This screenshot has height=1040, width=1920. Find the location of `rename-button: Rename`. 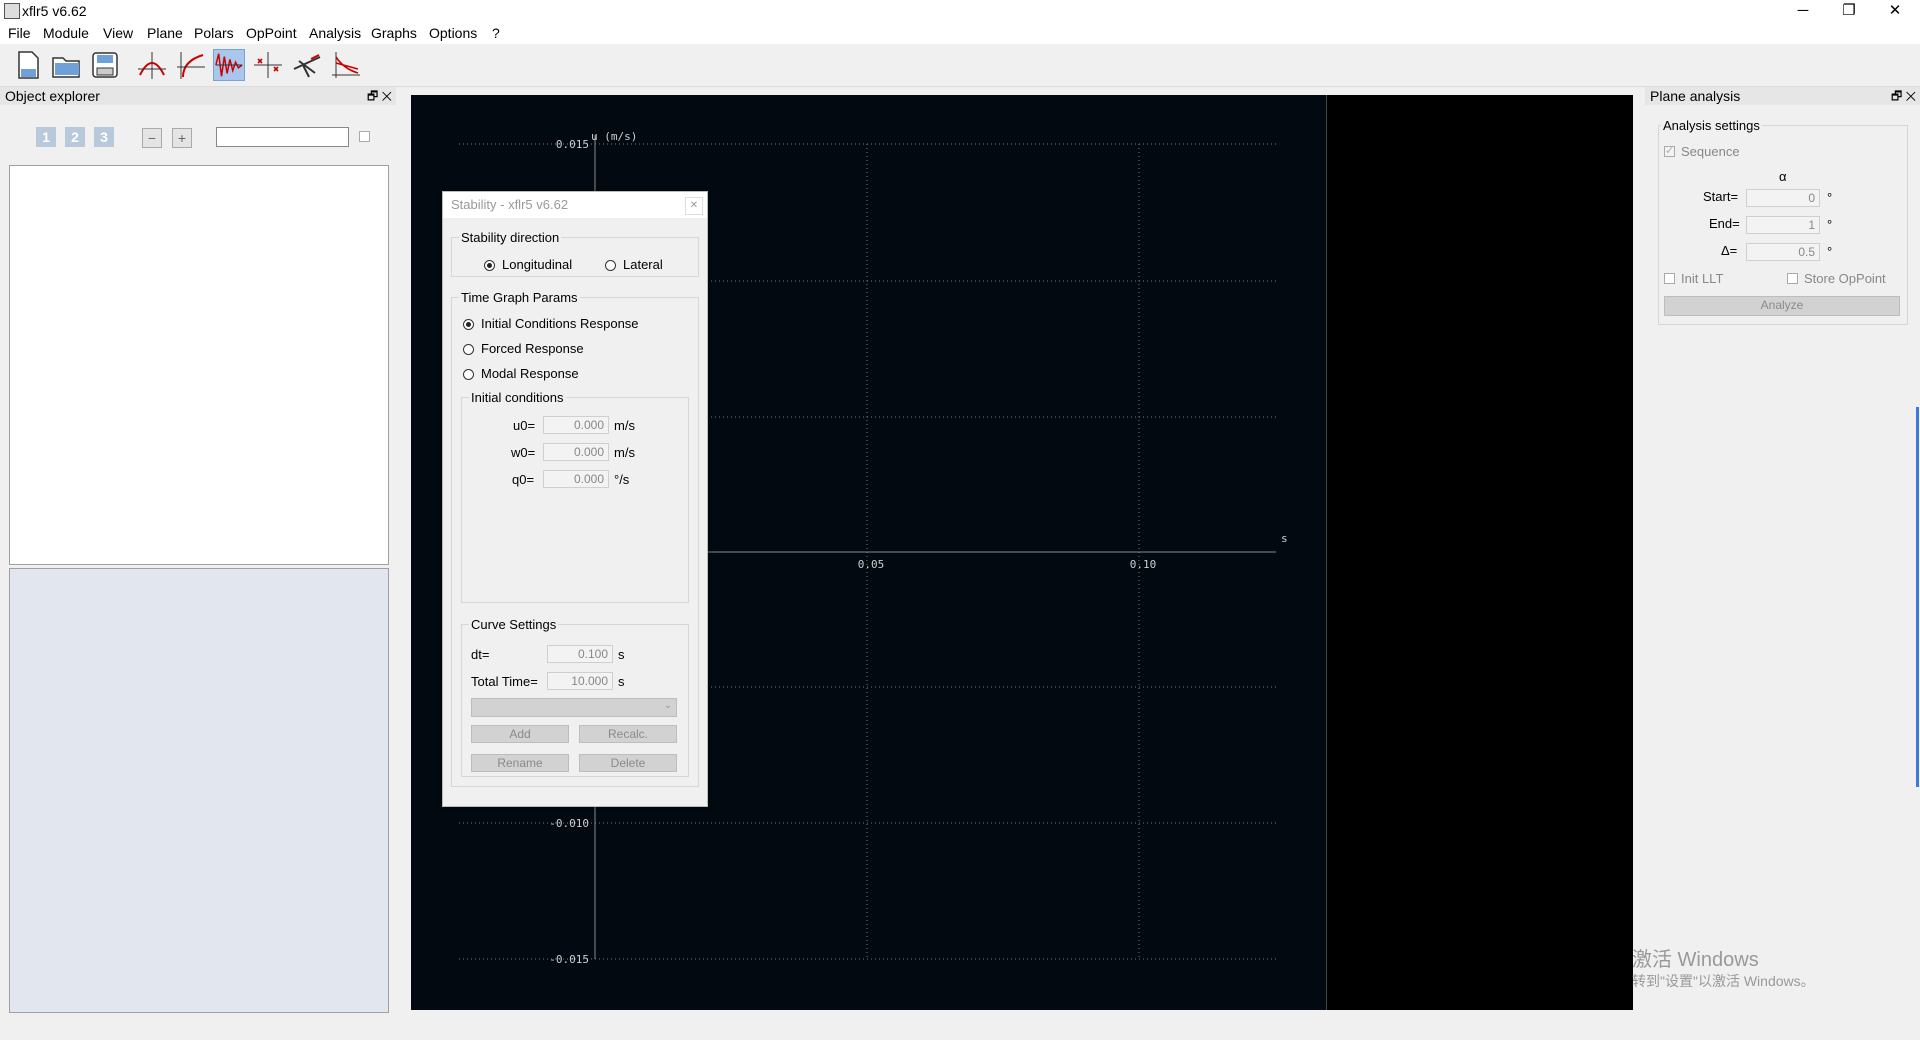

rename-button: Rename is located at coordinates (520, 763).